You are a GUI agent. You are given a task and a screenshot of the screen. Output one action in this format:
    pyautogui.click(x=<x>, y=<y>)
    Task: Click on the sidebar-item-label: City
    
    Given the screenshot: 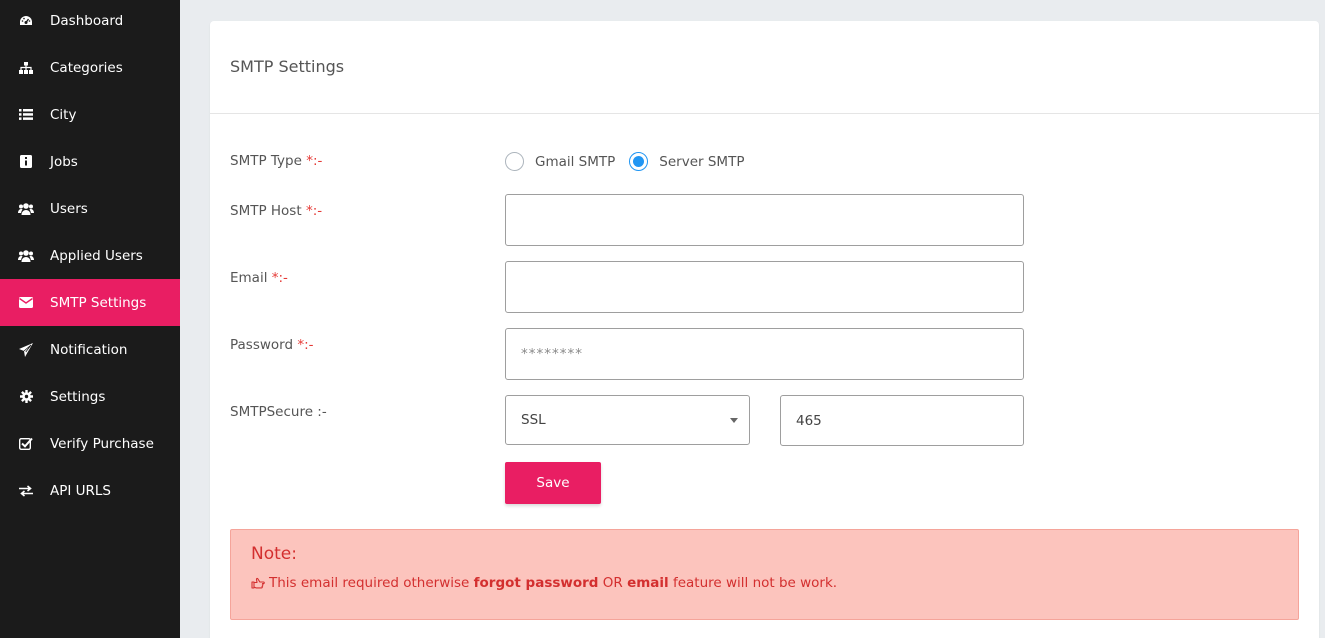 What is the action you would take?
    pyautogui.click(x=63, y=114)
    